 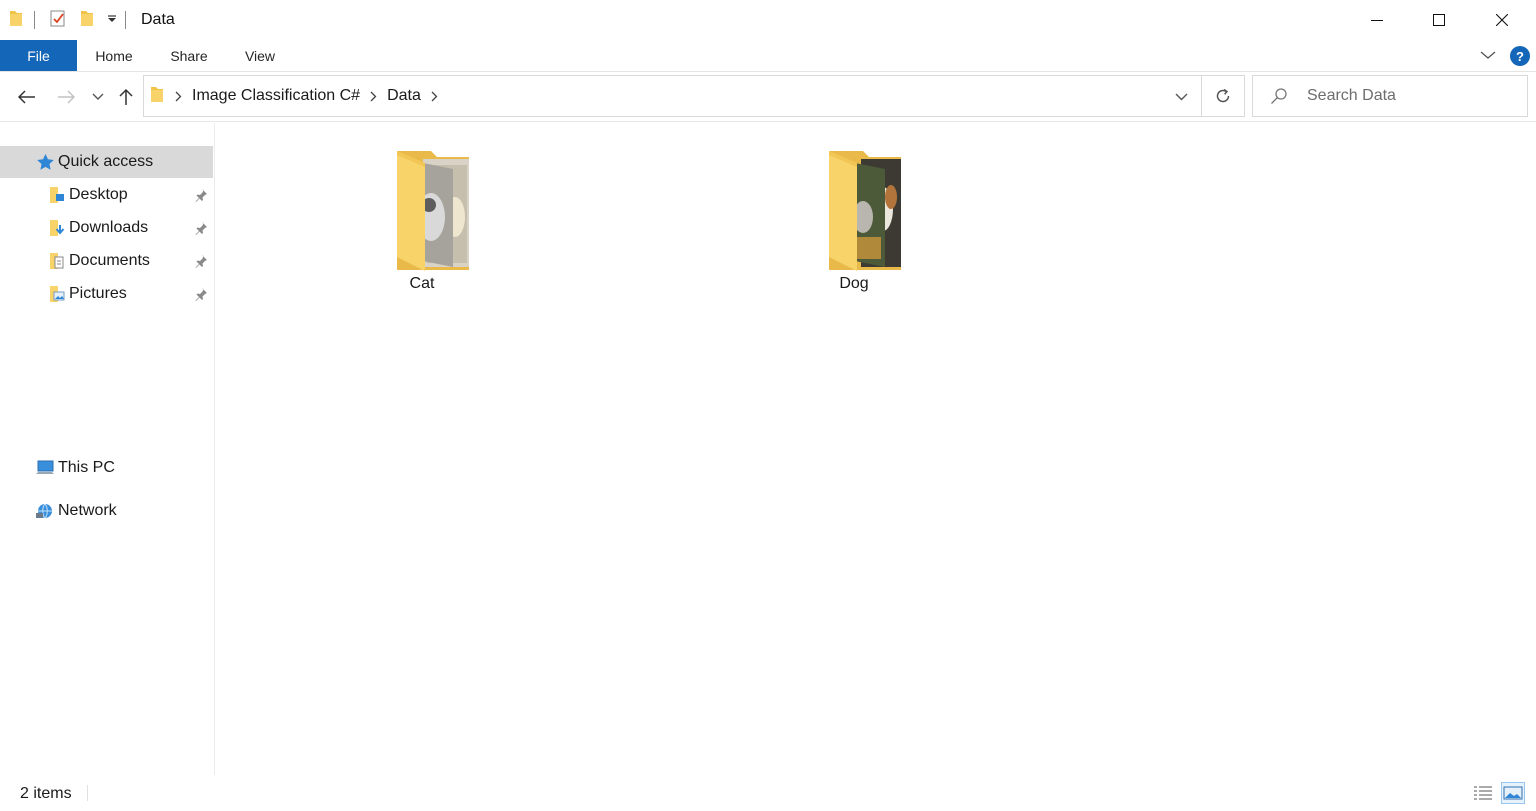 I want to click on refresh-button, so click(x=1223, y=96).